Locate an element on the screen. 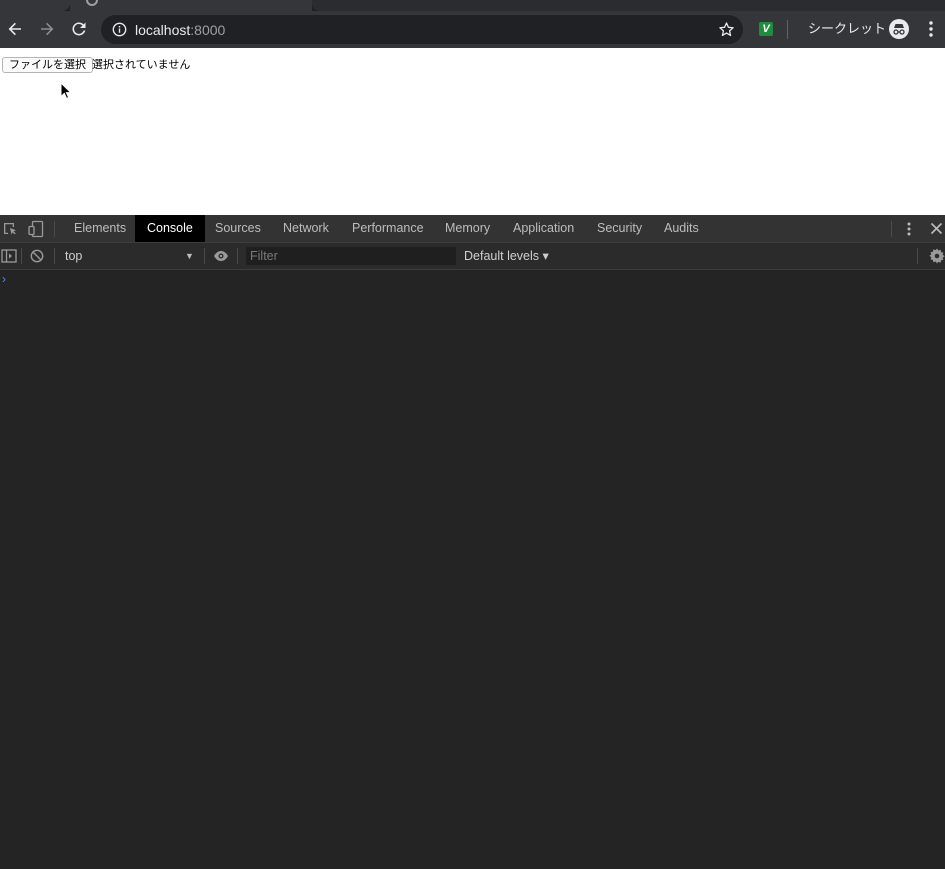  incognito-glyph-icon is located at coordinates (899, 29).